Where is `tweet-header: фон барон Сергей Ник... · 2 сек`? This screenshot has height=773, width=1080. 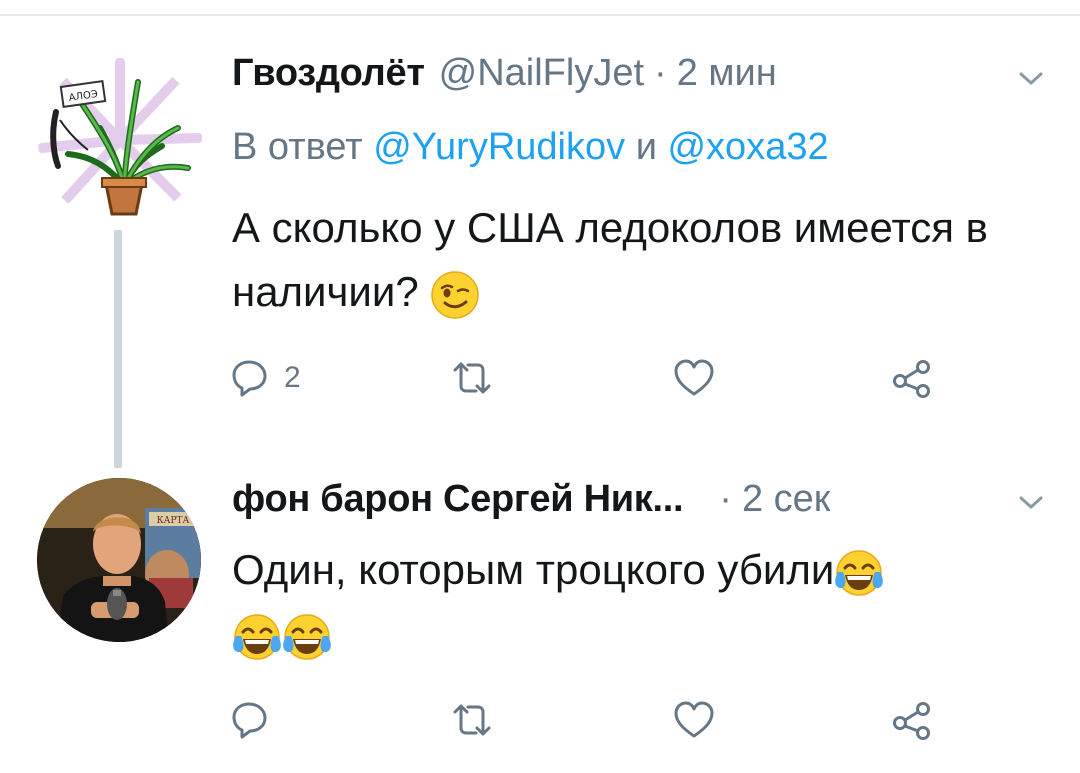 tweet-header: фон барон Сергей Ник... · 2 сек is located at coordinates (531, 499).